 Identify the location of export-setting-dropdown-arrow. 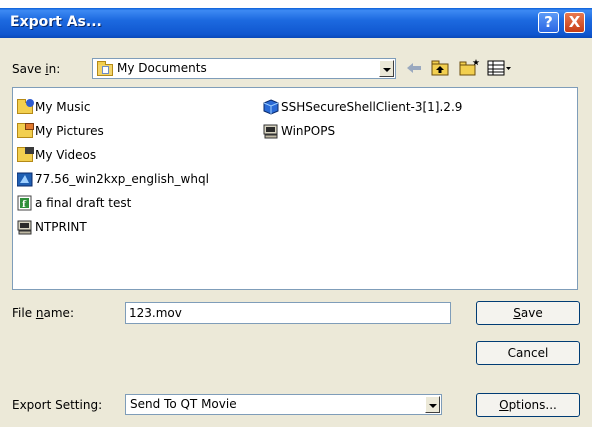
(432, 404).